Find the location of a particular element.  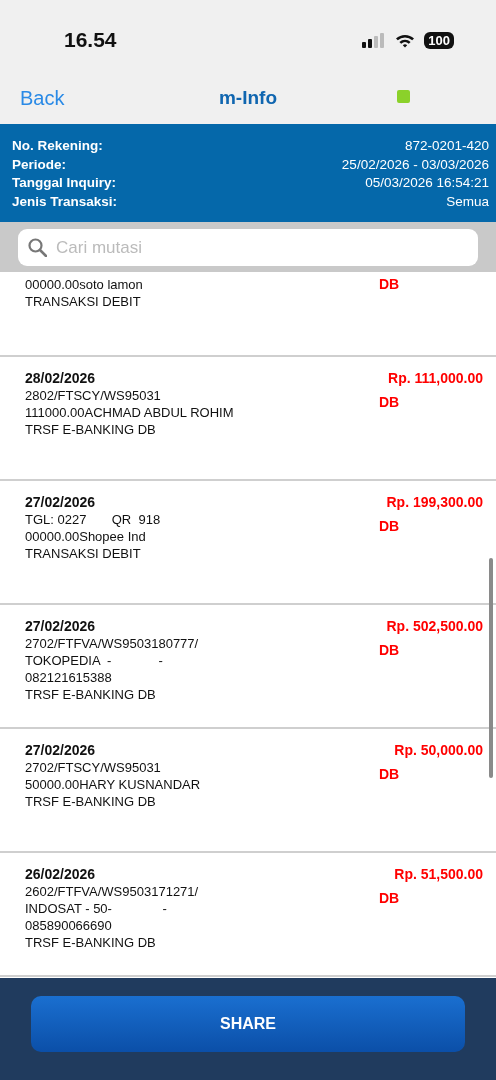

transaction-amount: Rp. 50,000.00 is located at coordinates (438, 750).